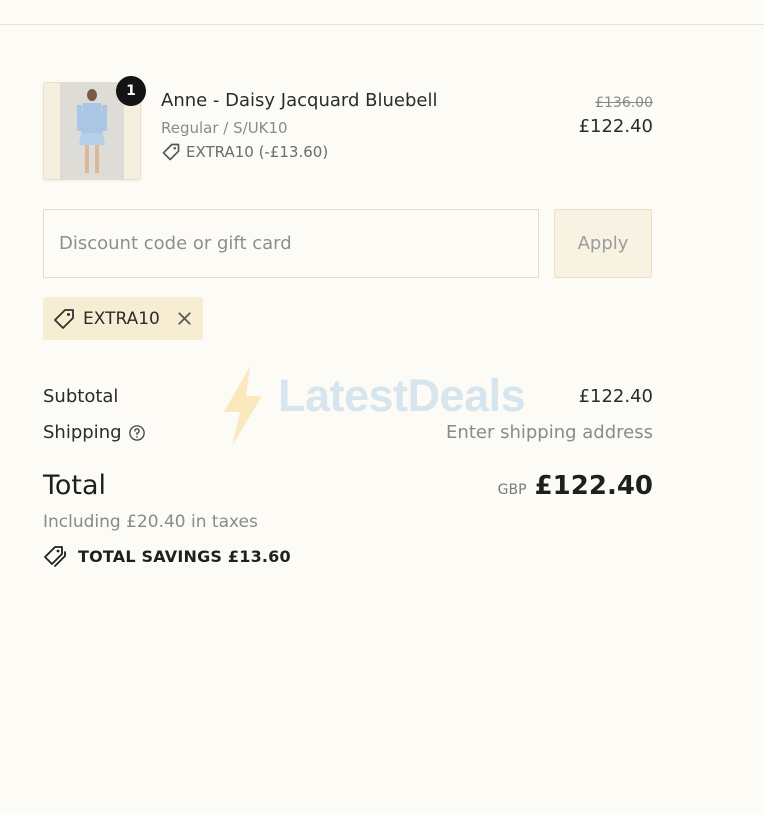  Describe the element at coordinates (184, 318) in the screenshot. I see `close-icon` at that location.